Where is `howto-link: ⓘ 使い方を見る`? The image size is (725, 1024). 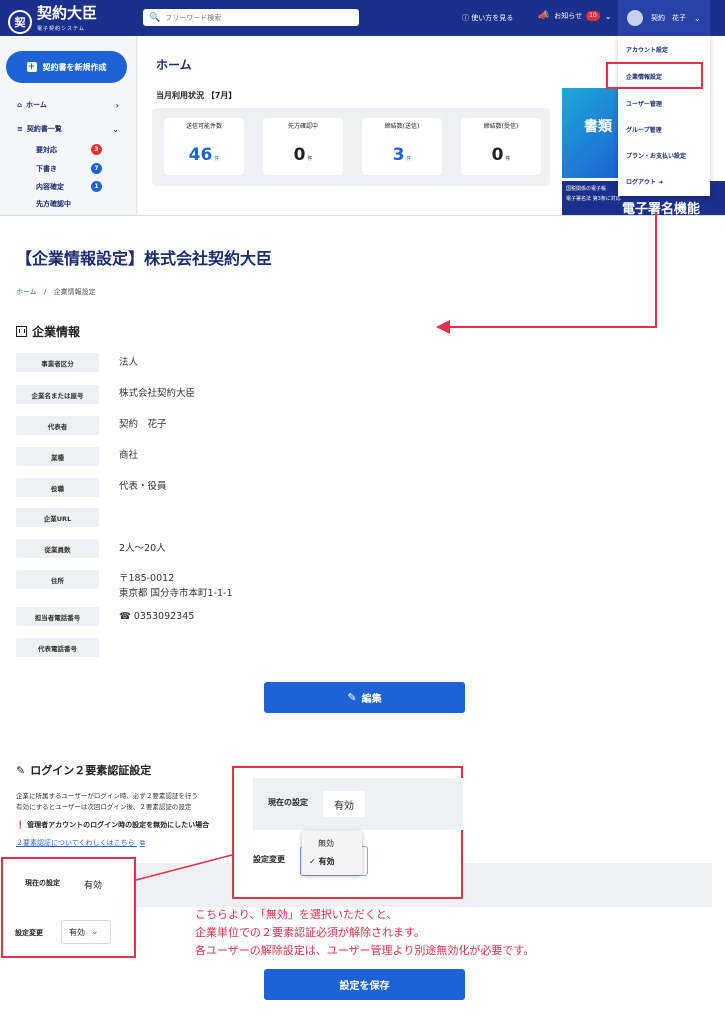
howto-link: ⓘ 使い方を見る is located at coordinates (487, 18).